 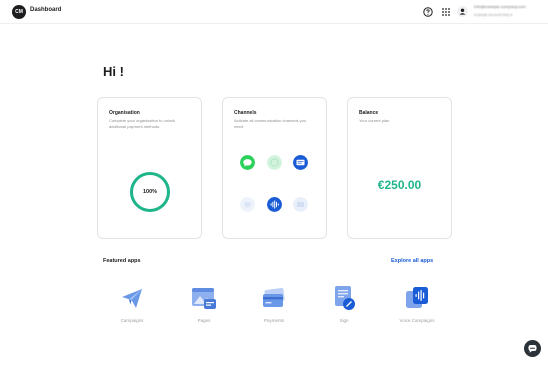 I want to click on app-tile-pages: Pages, so click(x=204, y=306).